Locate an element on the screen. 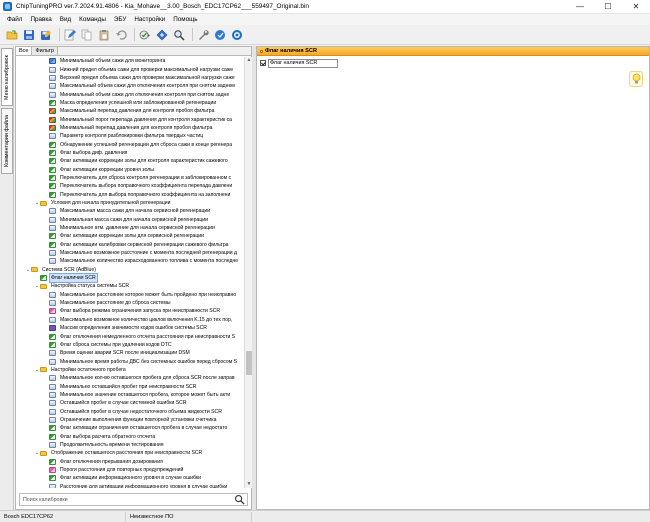 This screenshot has height=522, width=650. tree-item: Флаг выбора расчета обратного отсчета is located at coordinates (129, 436).